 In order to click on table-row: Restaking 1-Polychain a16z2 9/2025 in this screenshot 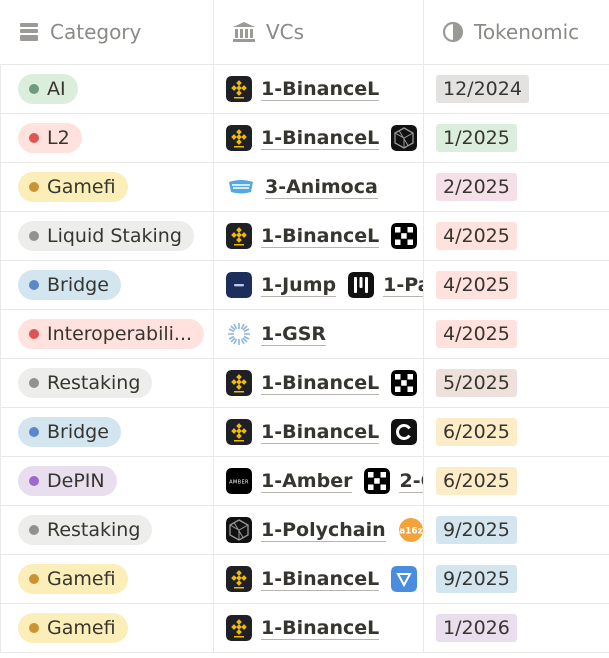, I will do `click(304, 530)`.